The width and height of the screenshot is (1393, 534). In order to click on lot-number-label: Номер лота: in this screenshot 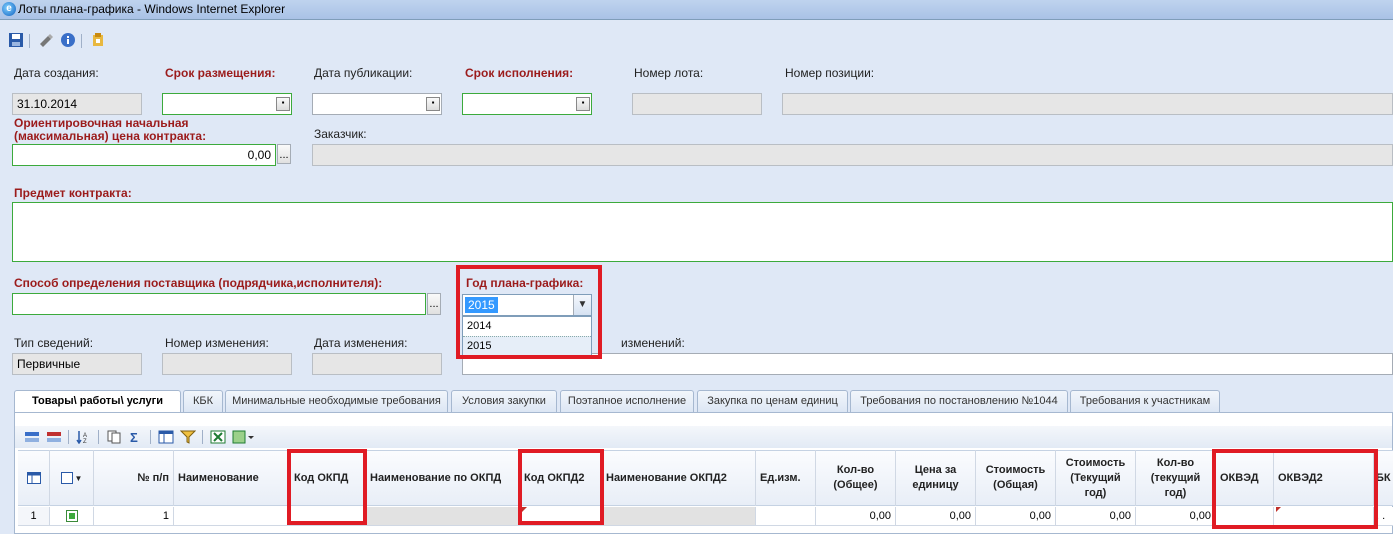, I will do `click(669, 73)`.